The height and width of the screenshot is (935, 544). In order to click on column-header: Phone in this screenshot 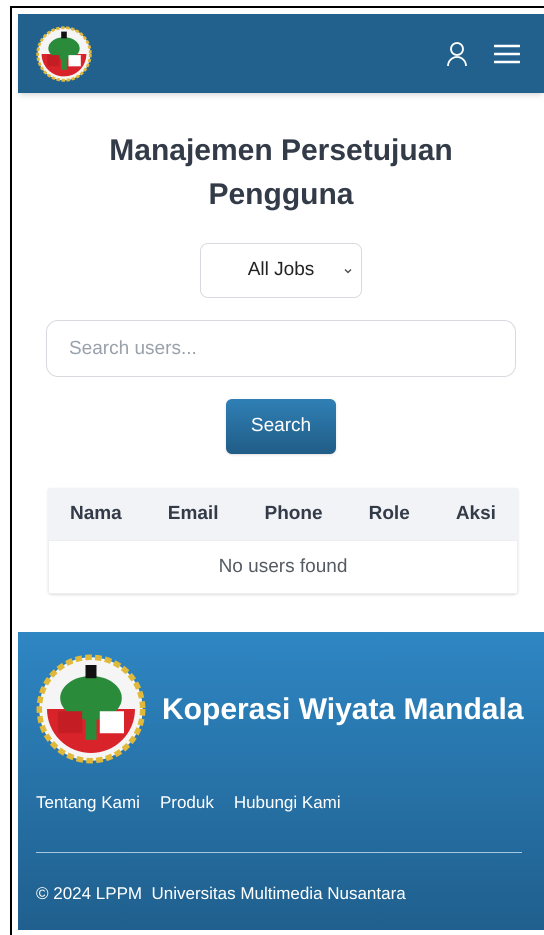, I will do `click(293, 514)`.